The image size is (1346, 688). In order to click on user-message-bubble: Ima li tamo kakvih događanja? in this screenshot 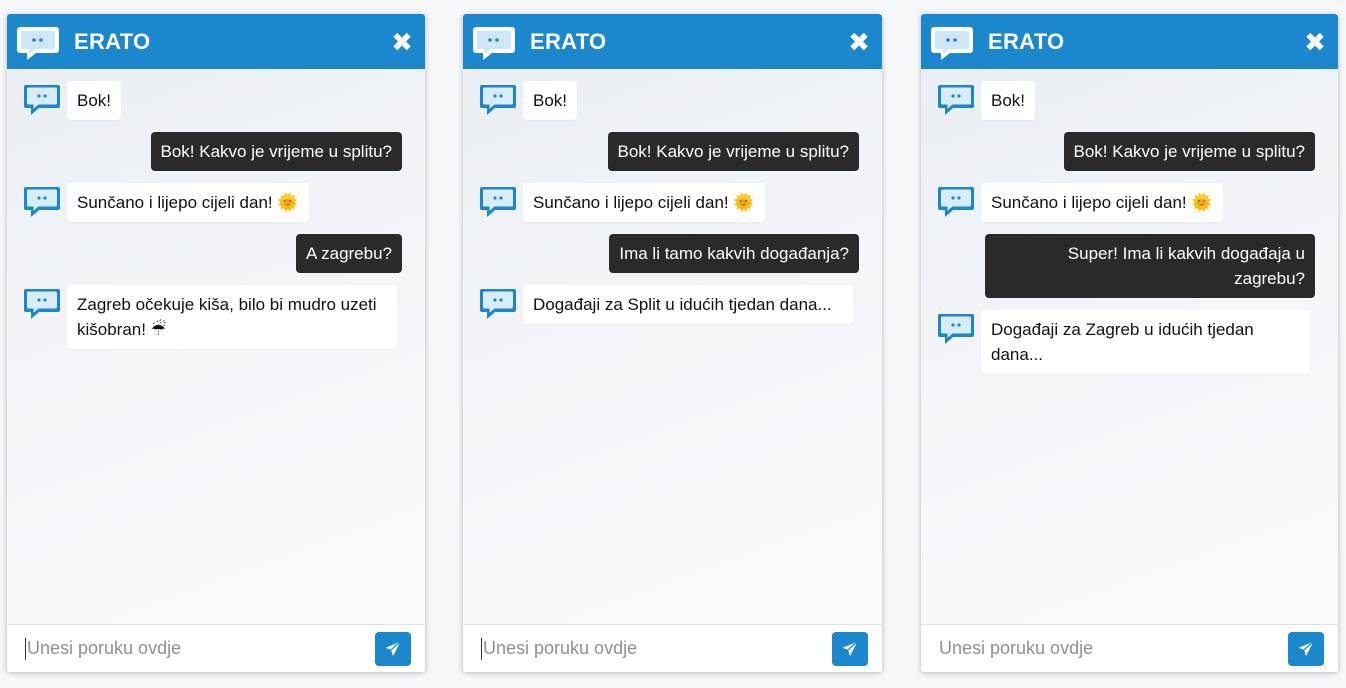, I will do `click(734, 253)`.